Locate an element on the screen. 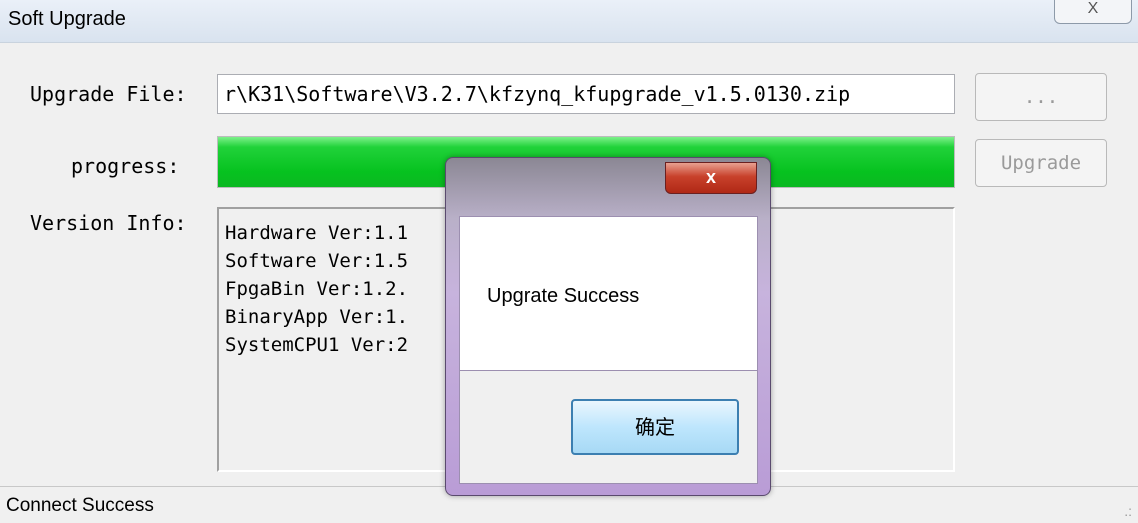 The width and height of the screenshot is (1138, 523). title-bar: Soft Upgrade X is located at coordinates (569, 21).